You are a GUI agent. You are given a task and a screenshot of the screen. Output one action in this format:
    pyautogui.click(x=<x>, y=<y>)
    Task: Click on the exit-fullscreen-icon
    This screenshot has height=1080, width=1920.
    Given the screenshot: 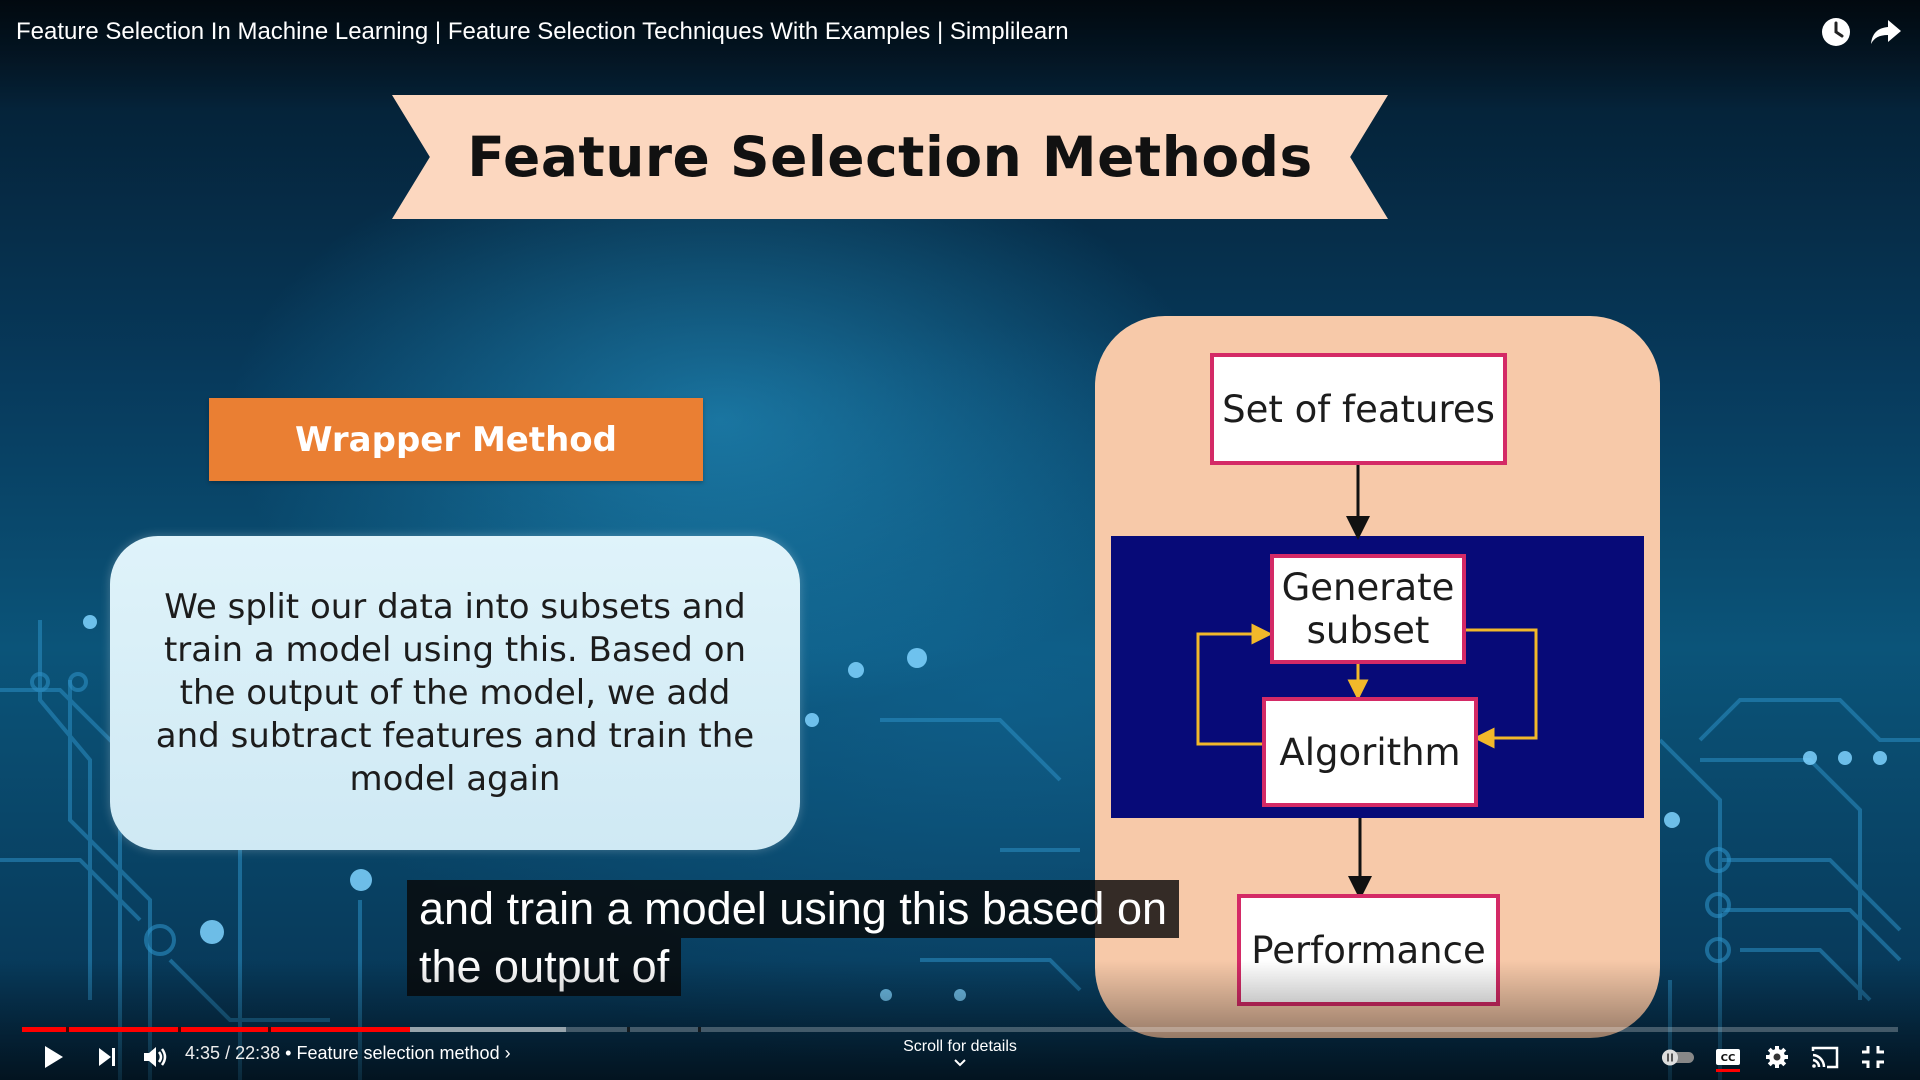 What is the action you would take?
    pyautogui.click(x=1873, y=1057)
    